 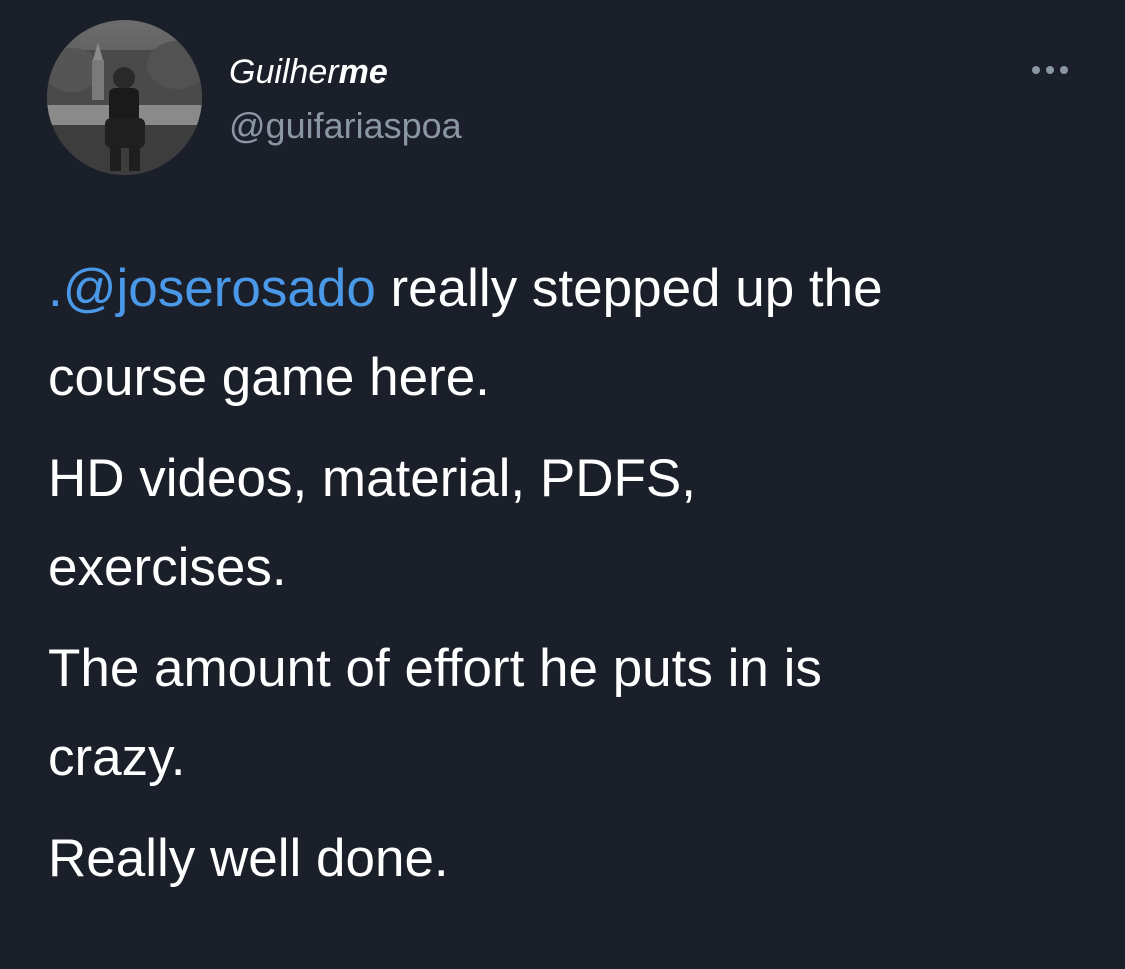 I want to click on mention-link: .@joserosado, so click(x=212, y=288).